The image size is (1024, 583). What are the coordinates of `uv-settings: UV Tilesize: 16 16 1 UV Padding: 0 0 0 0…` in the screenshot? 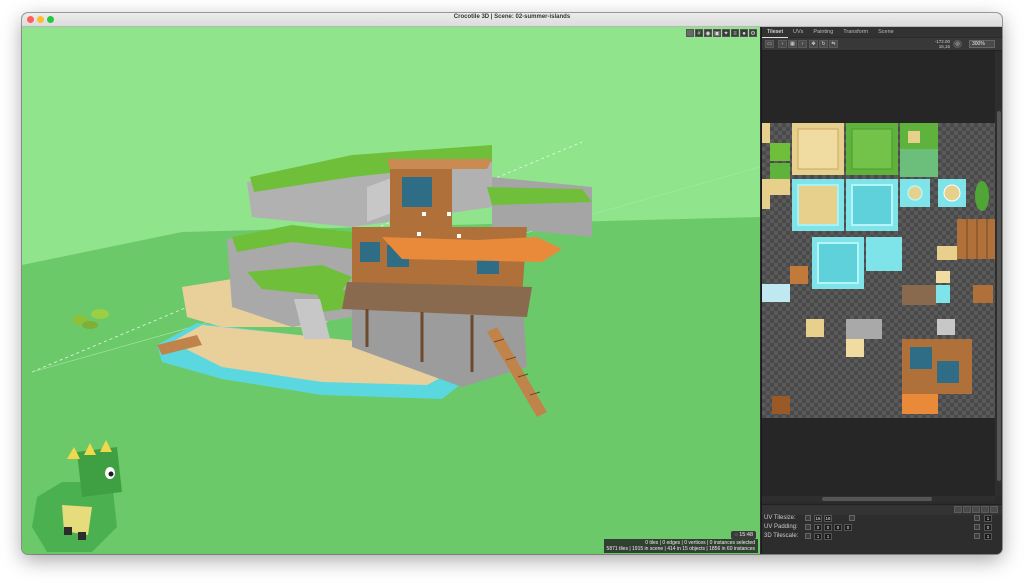 It's located at (882, 534).